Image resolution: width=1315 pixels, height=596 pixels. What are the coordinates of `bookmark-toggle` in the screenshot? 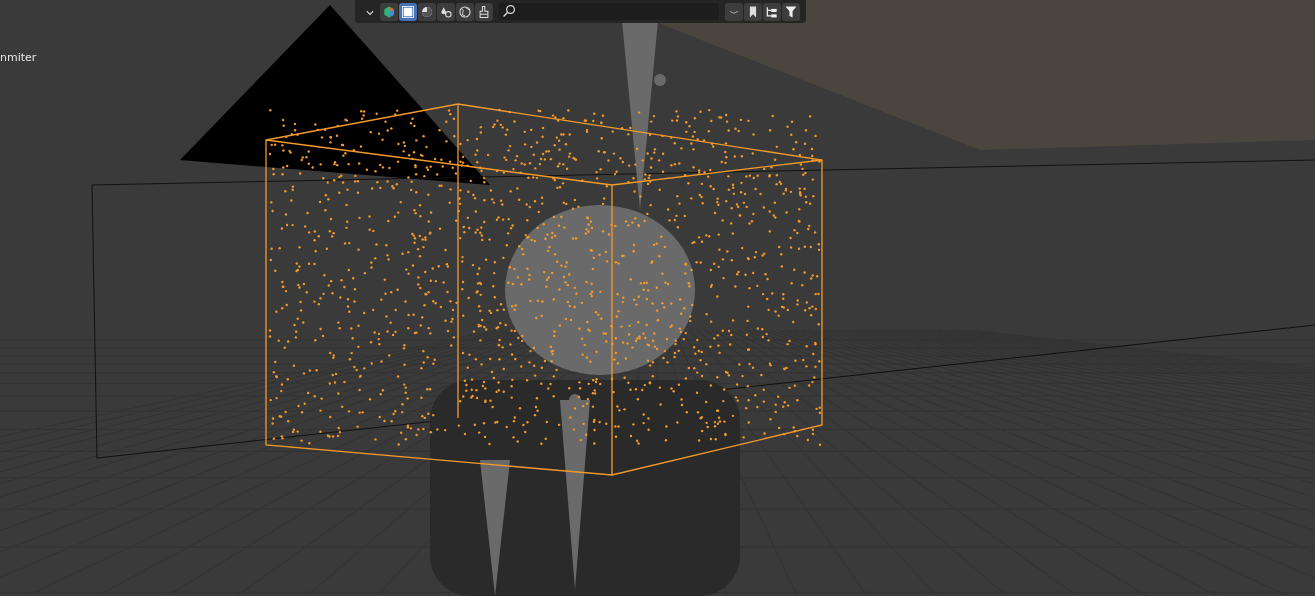 It's located at (753, 11).